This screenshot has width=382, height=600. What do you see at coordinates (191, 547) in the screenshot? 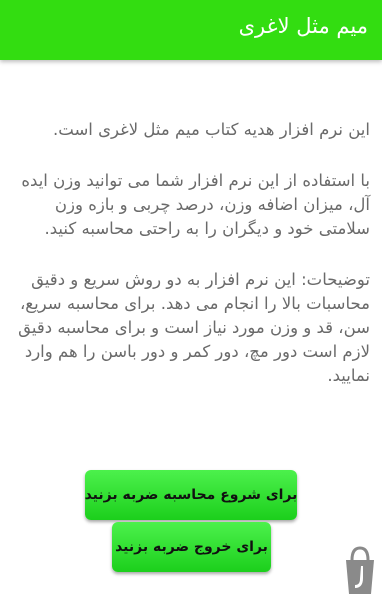
I see `exit-button: برای خروج ضربه بزنید` at bounding box center [191, 547].